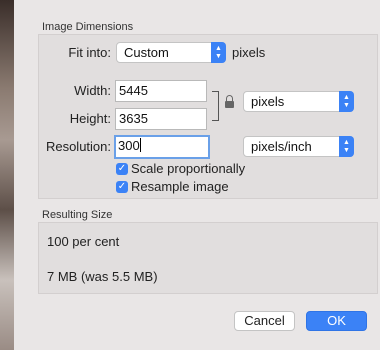 This screenshot has height=350, width=380. Describe the element at coordinates (180, 186) in the screenshot. I see `resample-image-label: Resample image` at that location.